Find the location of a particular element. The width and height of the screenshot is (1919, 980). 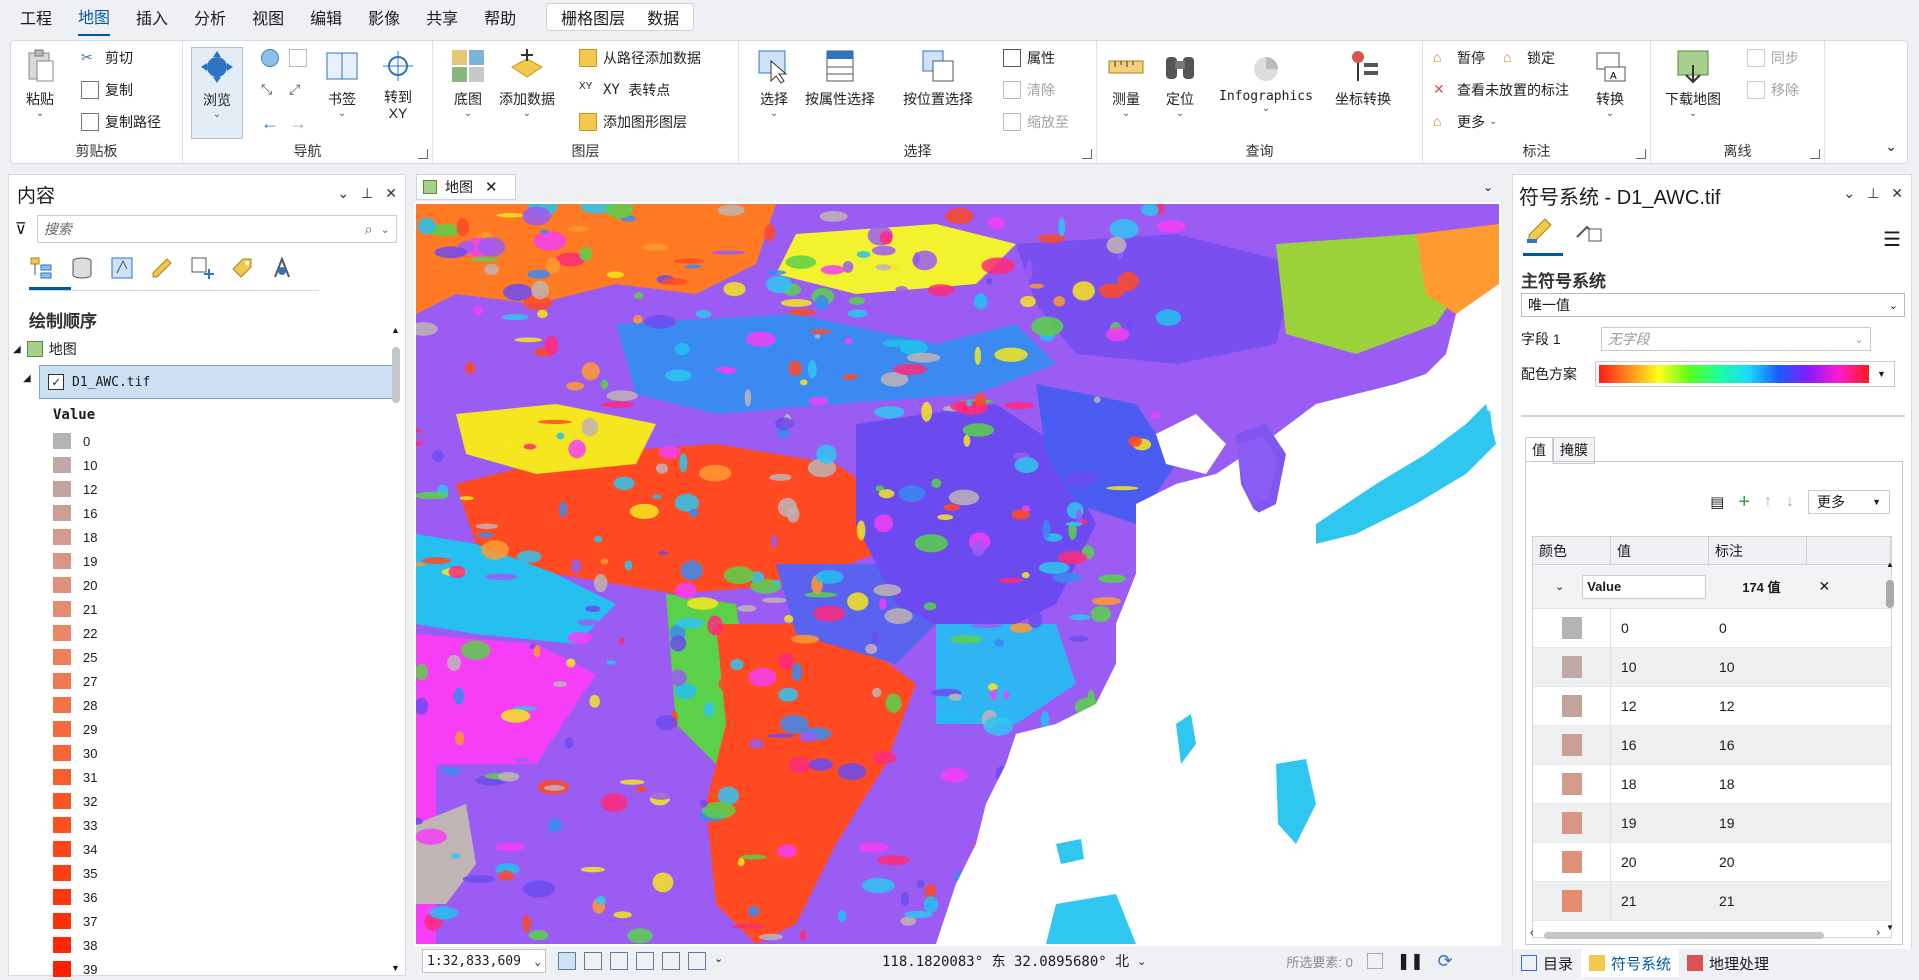

tab-symbology: 符号系统 is located at coordinates (1630, 963).